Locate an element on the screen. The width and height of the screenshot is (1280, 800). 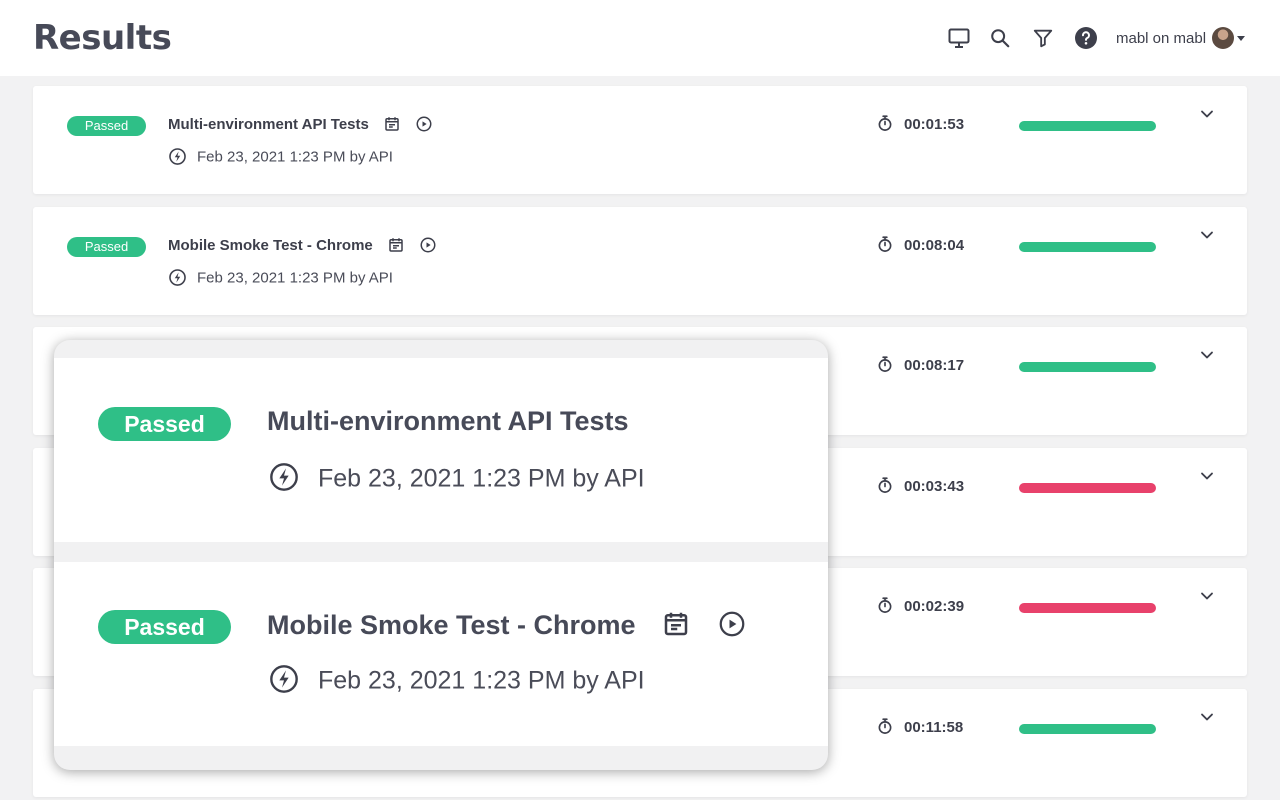
duration-text: 00:01:53 is located at coordinates (934, 124).